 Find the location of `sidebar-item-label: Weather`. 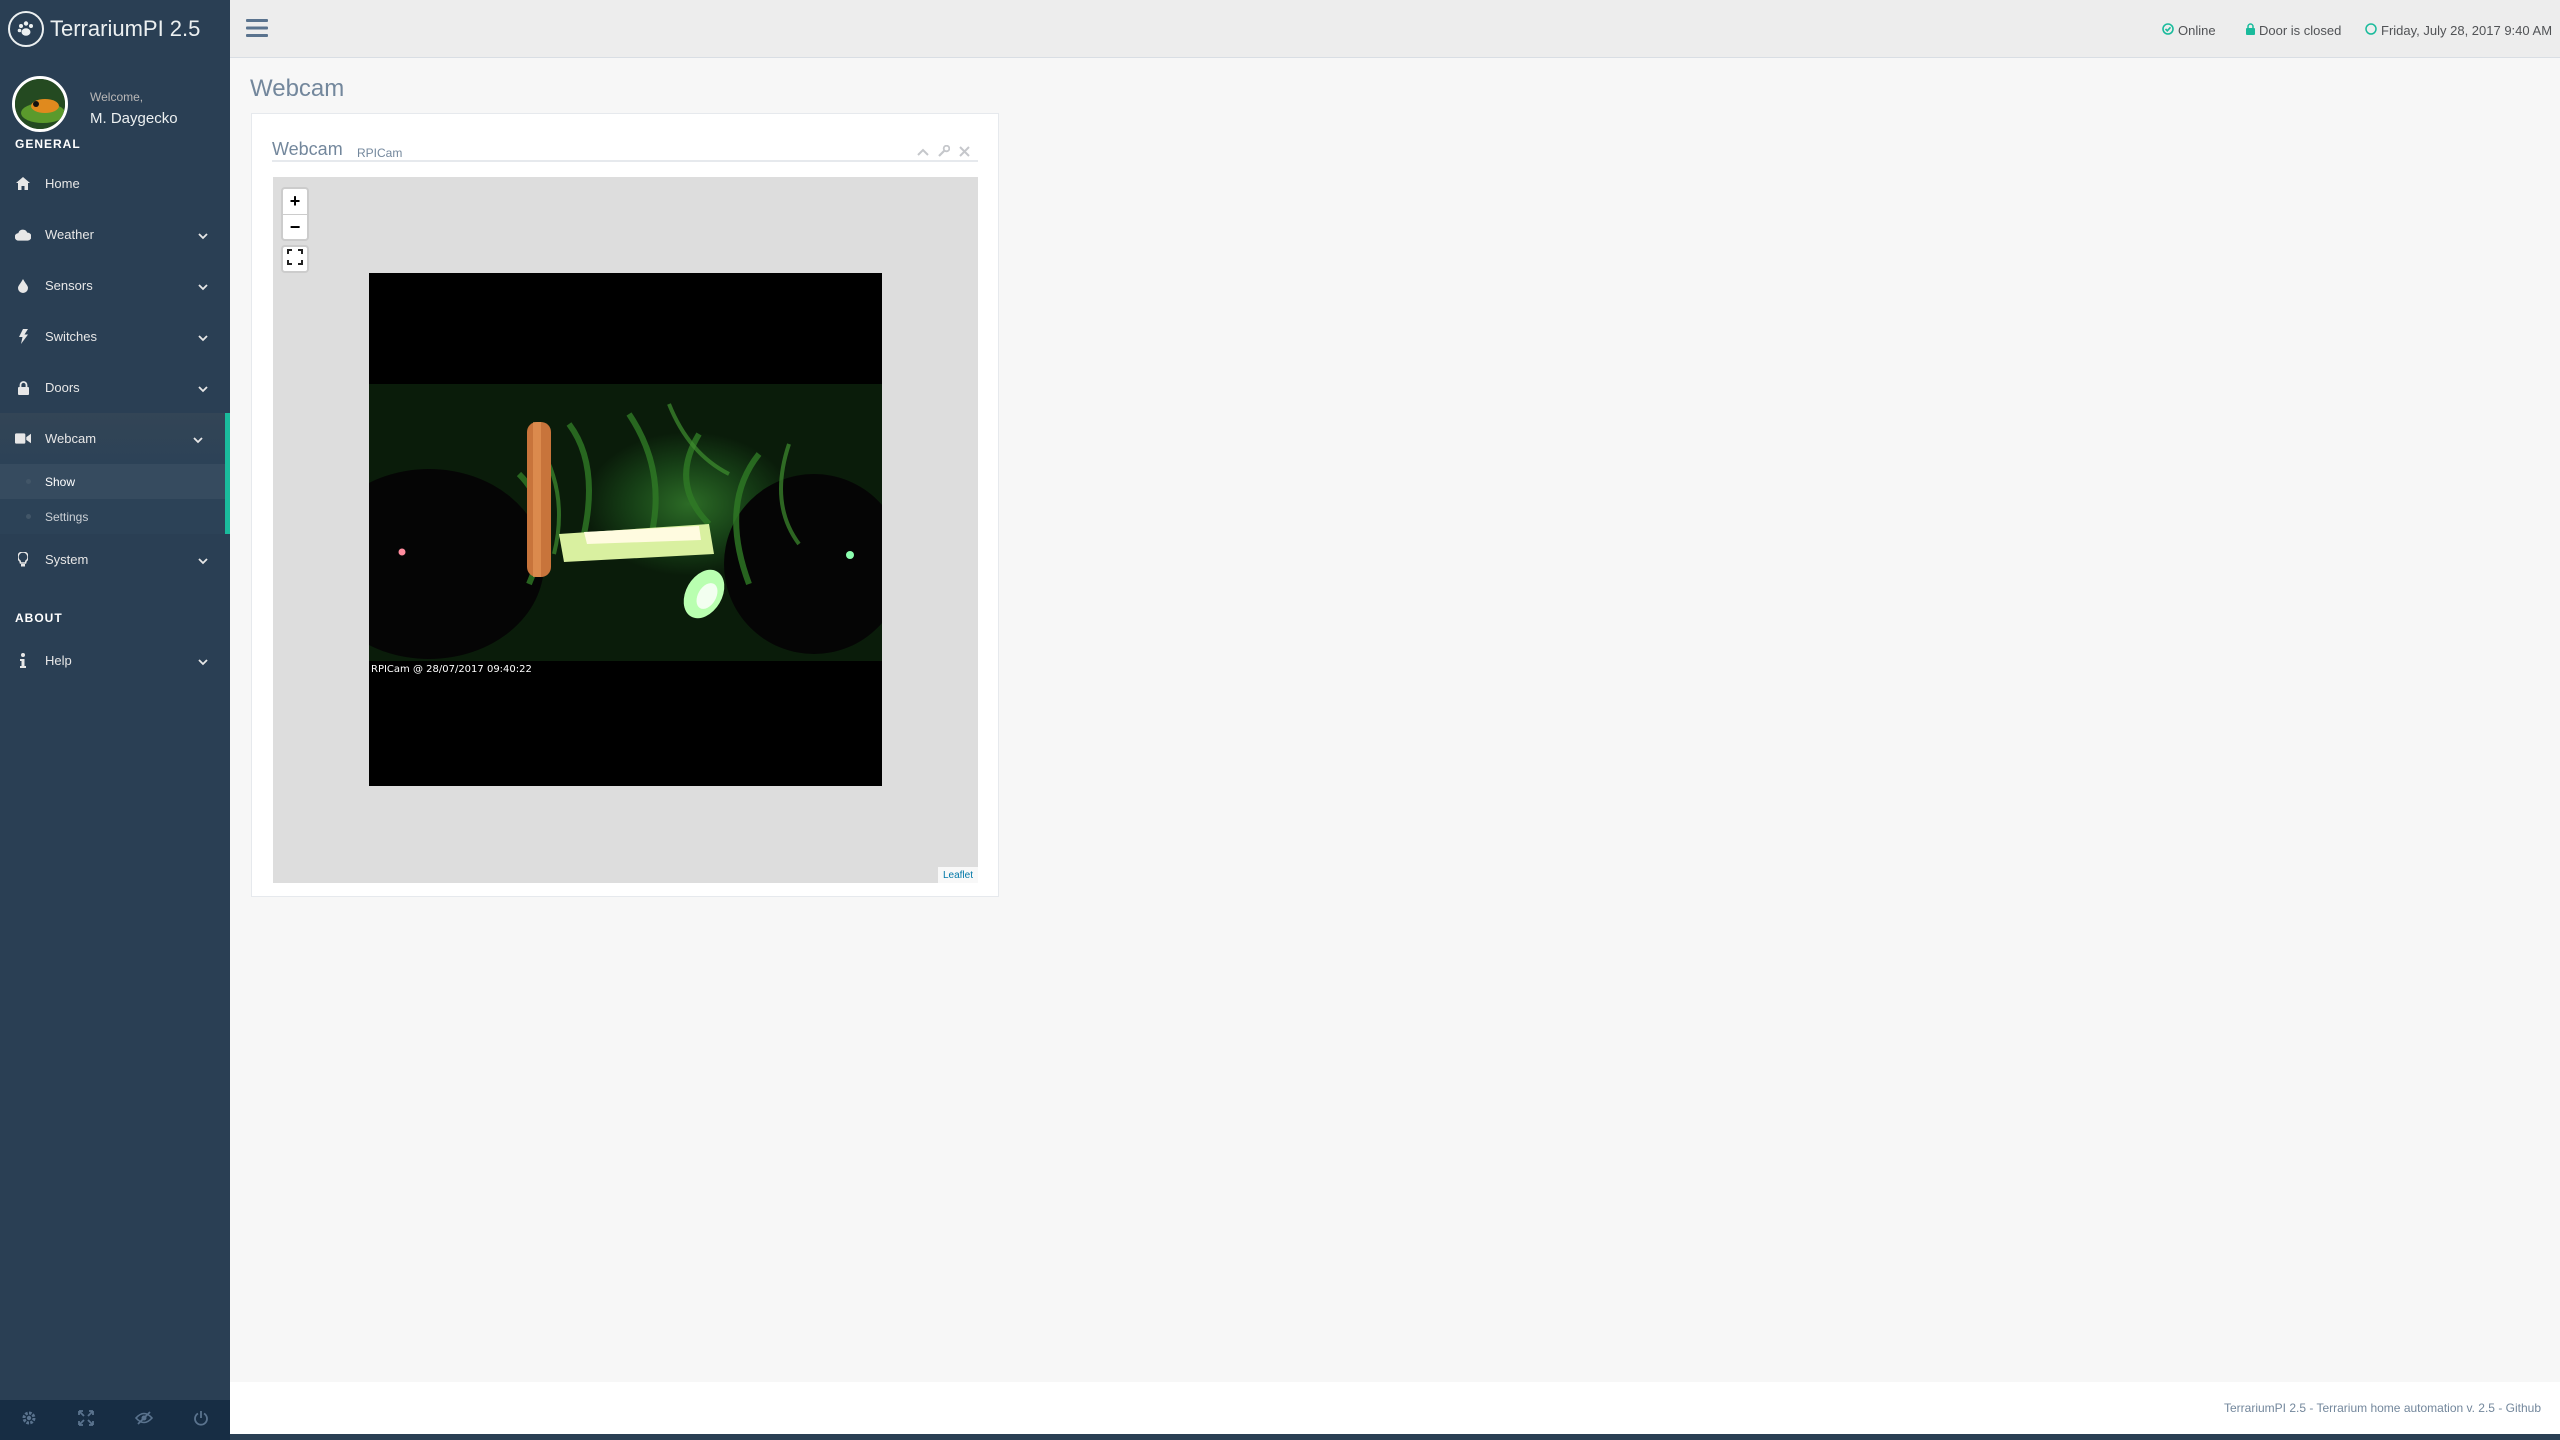

sidebar-item-label: Weather is located at coordinates (69, 234).